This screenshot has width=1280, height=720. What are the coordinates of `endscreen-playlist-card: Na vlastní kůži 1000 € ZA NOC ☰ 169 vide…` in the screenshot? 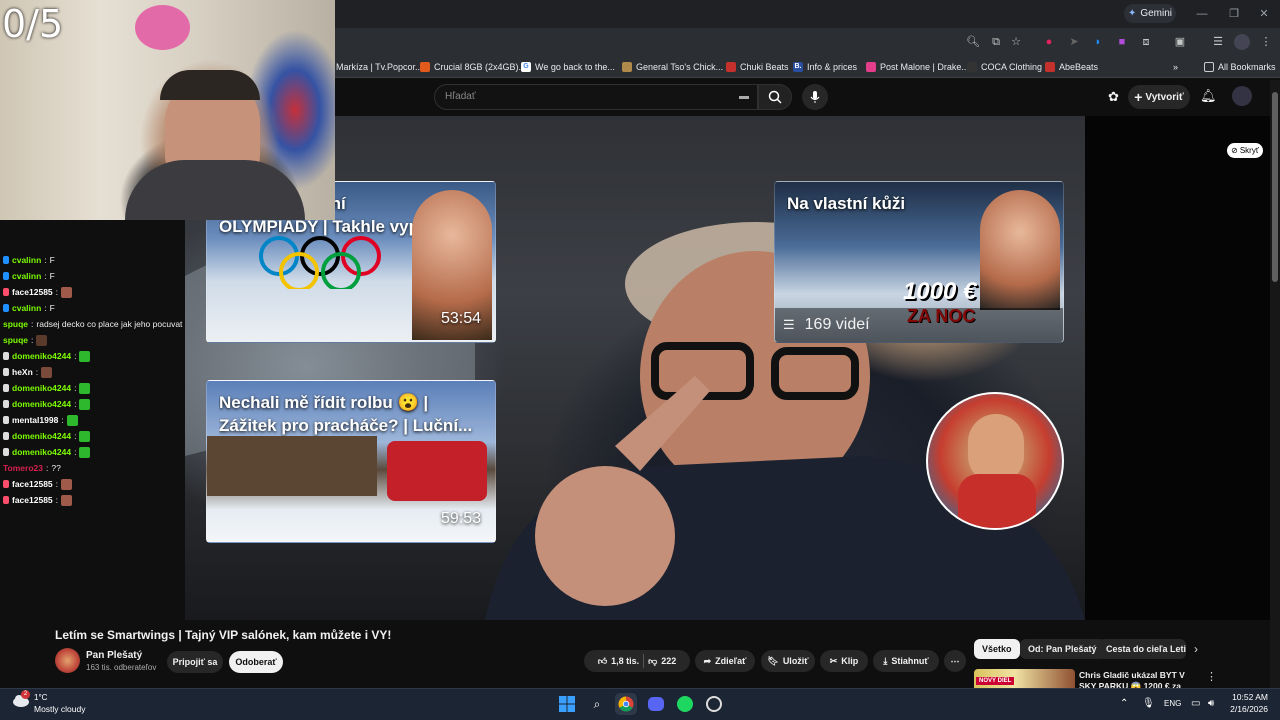 It's located at (919, 262).